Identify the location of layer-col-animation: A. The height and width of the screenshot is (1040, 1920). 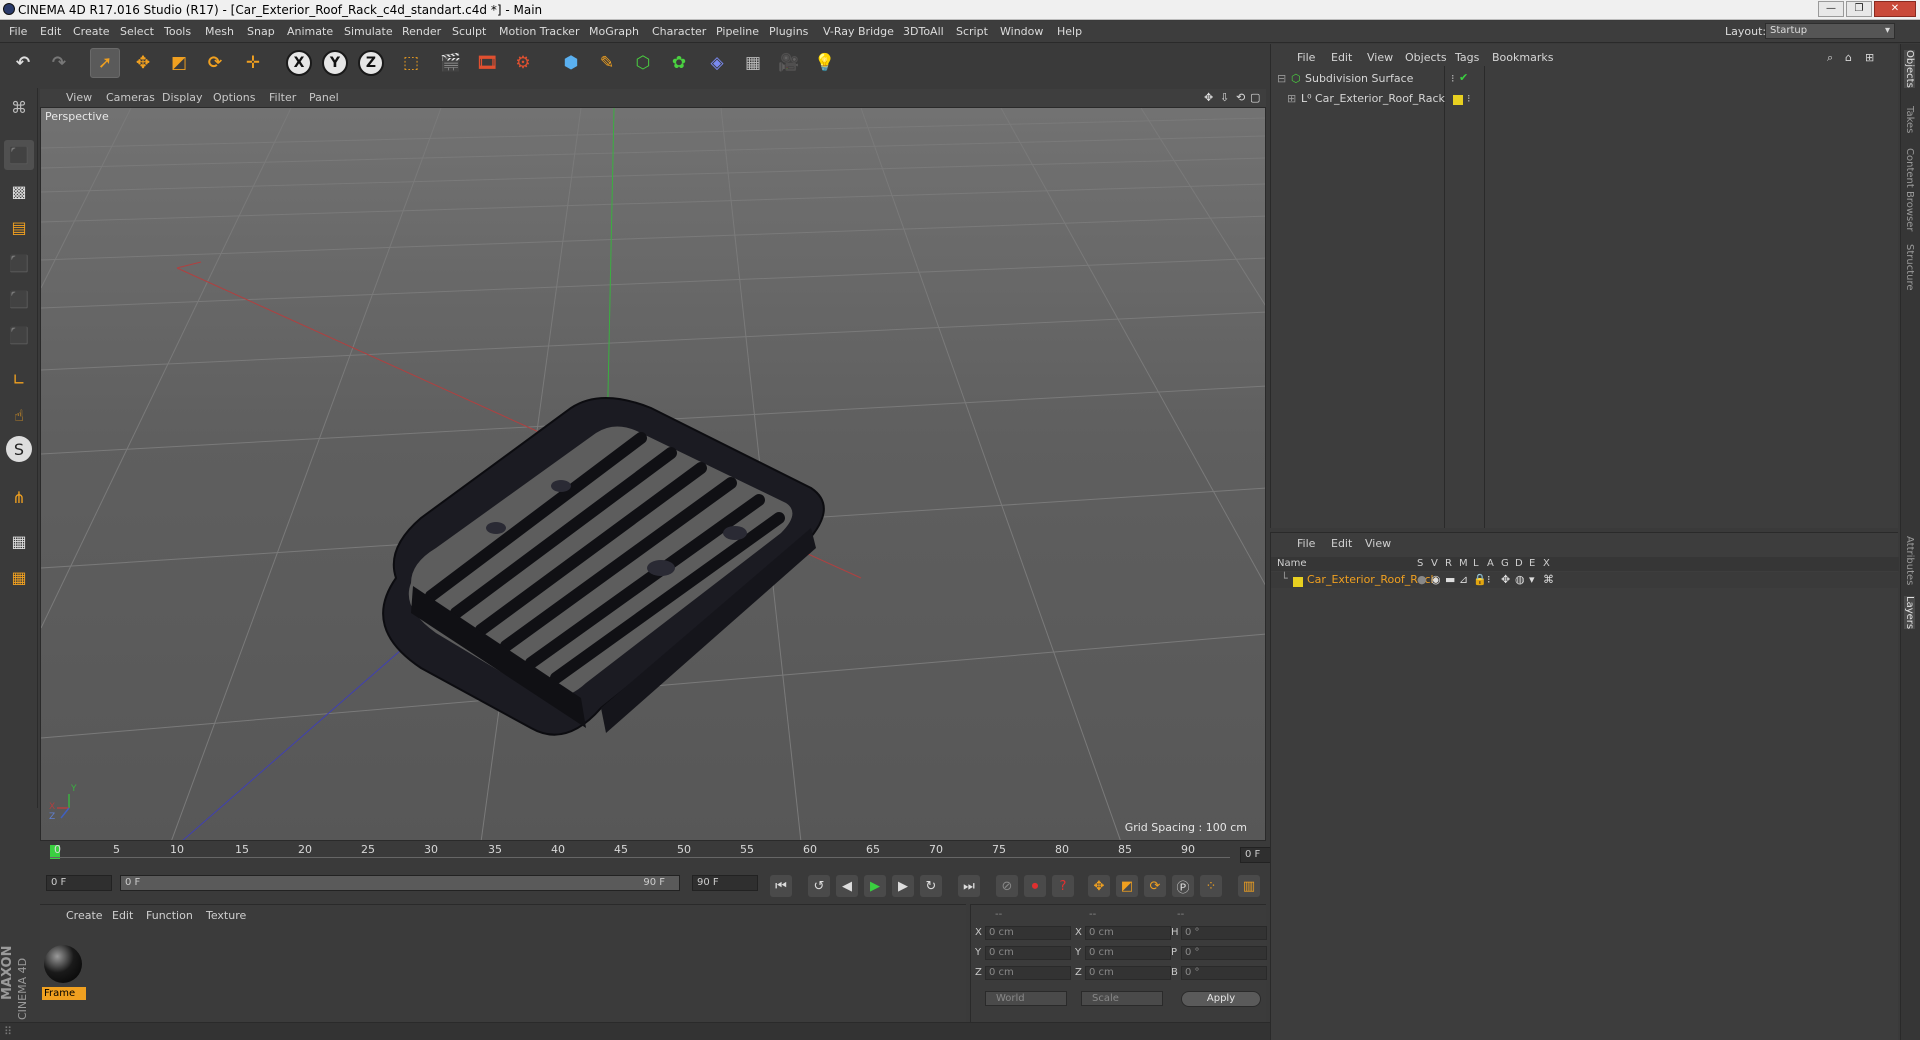
(1490, 563).